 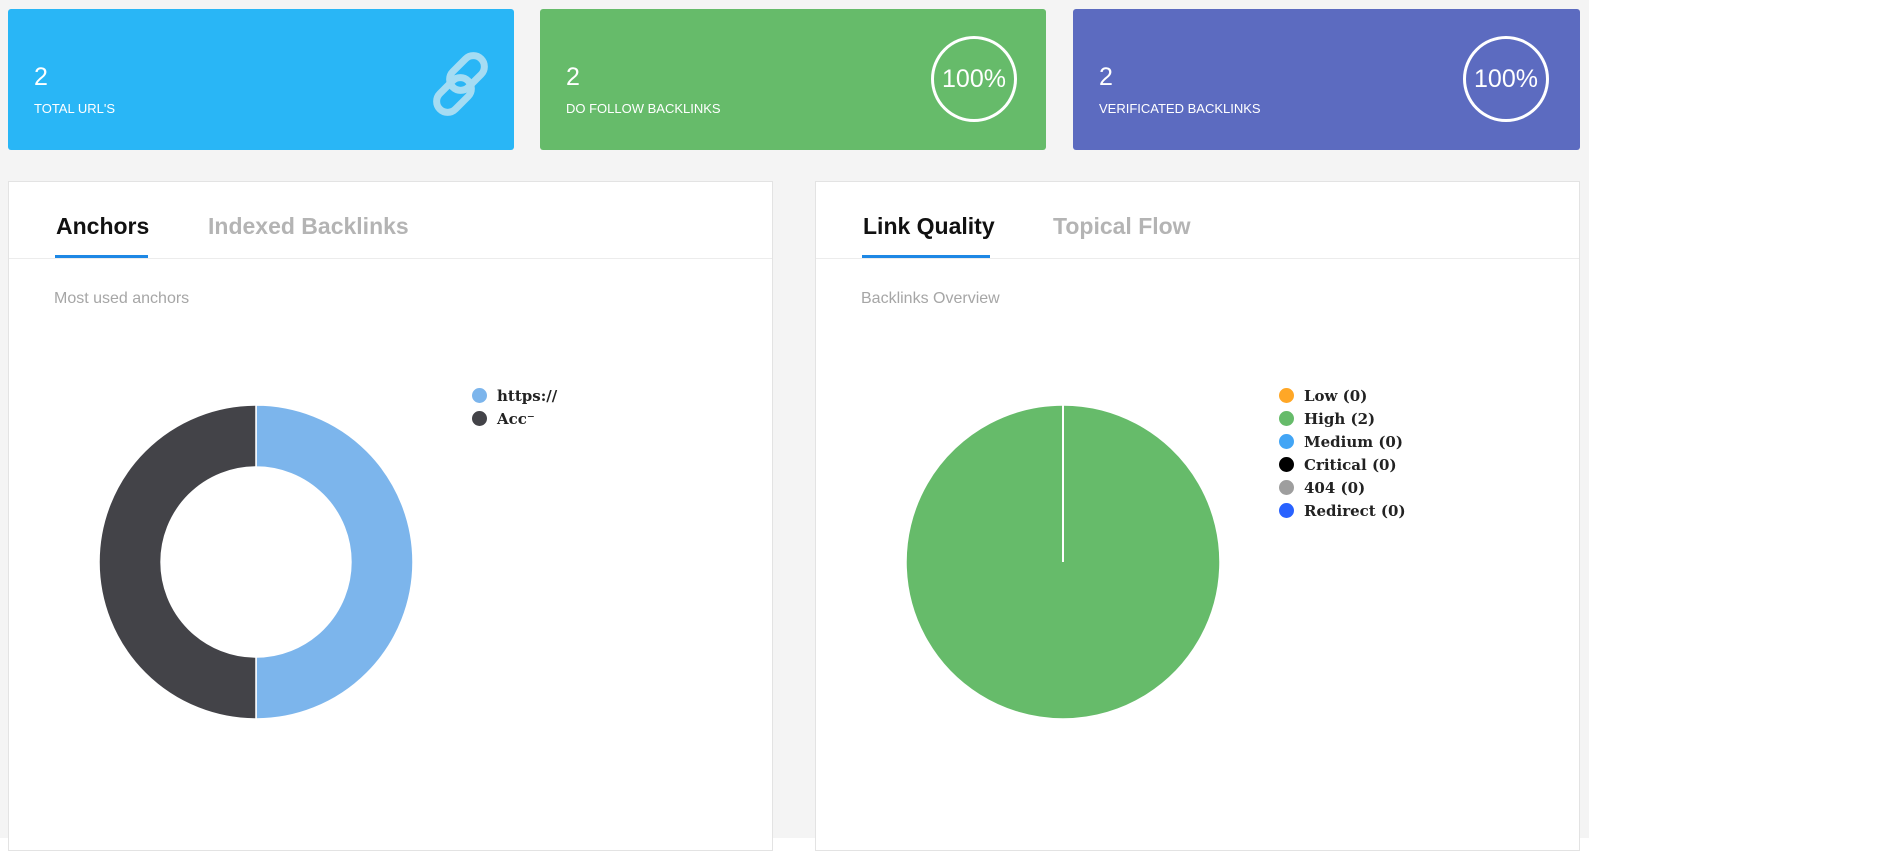 I want to click on legend-item: Critical (0), so click(x=1342, y=464).